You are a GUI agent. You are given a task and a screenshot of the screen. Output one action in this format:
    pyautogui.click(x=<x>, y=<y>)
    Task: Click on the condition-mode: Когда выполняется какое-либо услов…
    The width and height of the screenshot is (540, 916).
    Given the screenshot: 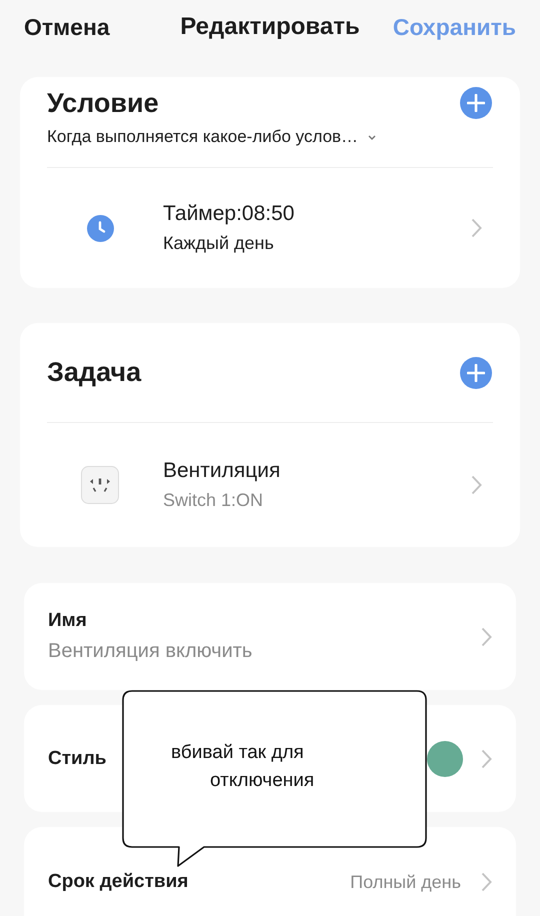 What is the action you would take?
    pyautogui.click(x=202, y=137)
    